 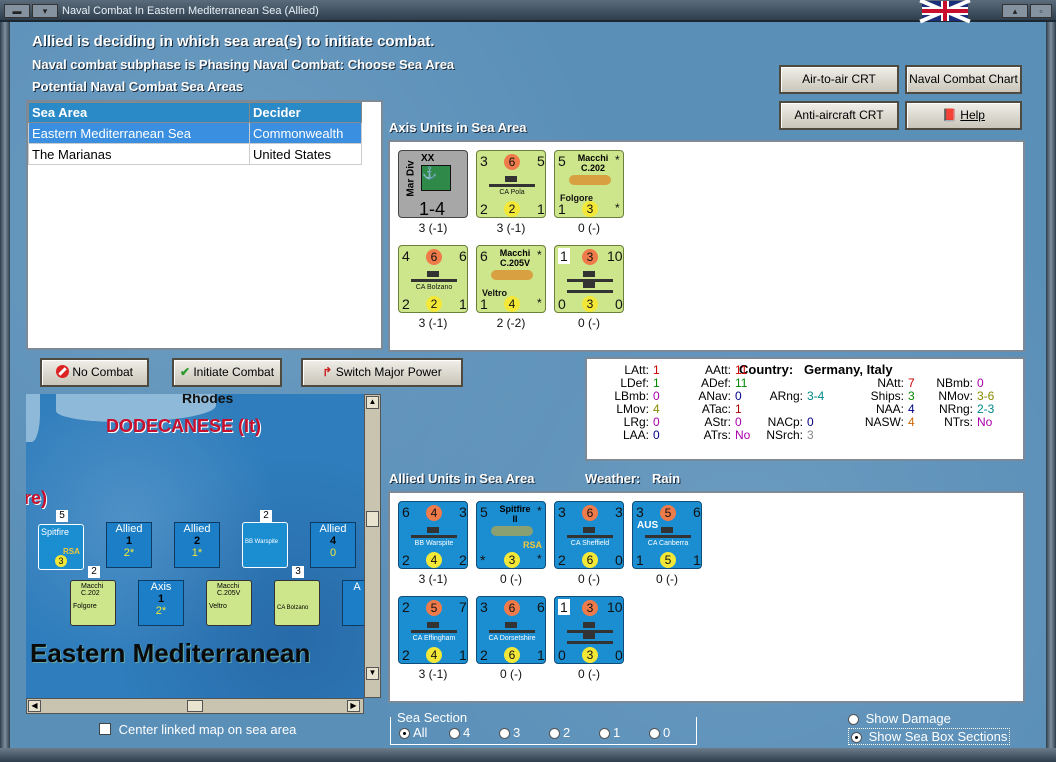 What do you see at coordinates (433, 184) in the screenshot?
I see `axis-unit-counter: XX Mar Div ⚓ 1-4` at bounding box center [433, 184].